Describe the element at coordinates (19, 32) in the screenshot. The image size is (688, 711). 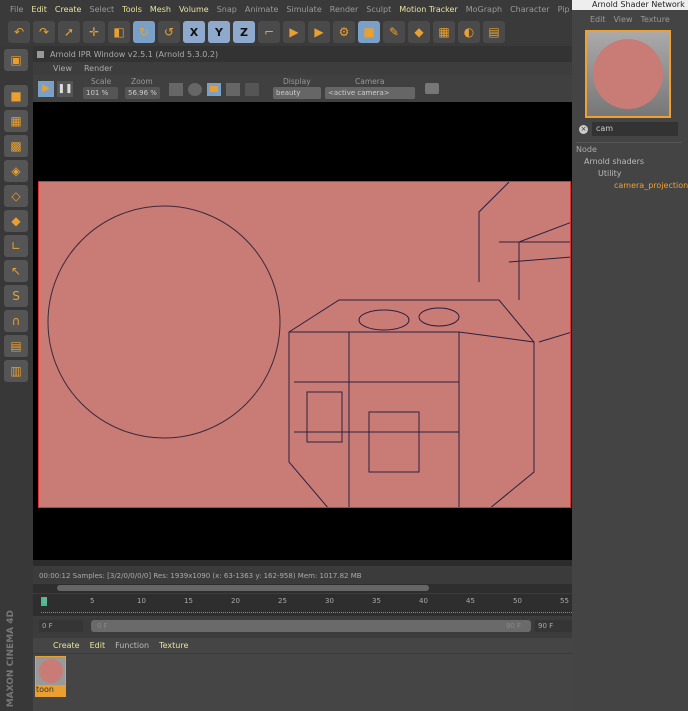
I see `undo-icon: ↶` at that location.